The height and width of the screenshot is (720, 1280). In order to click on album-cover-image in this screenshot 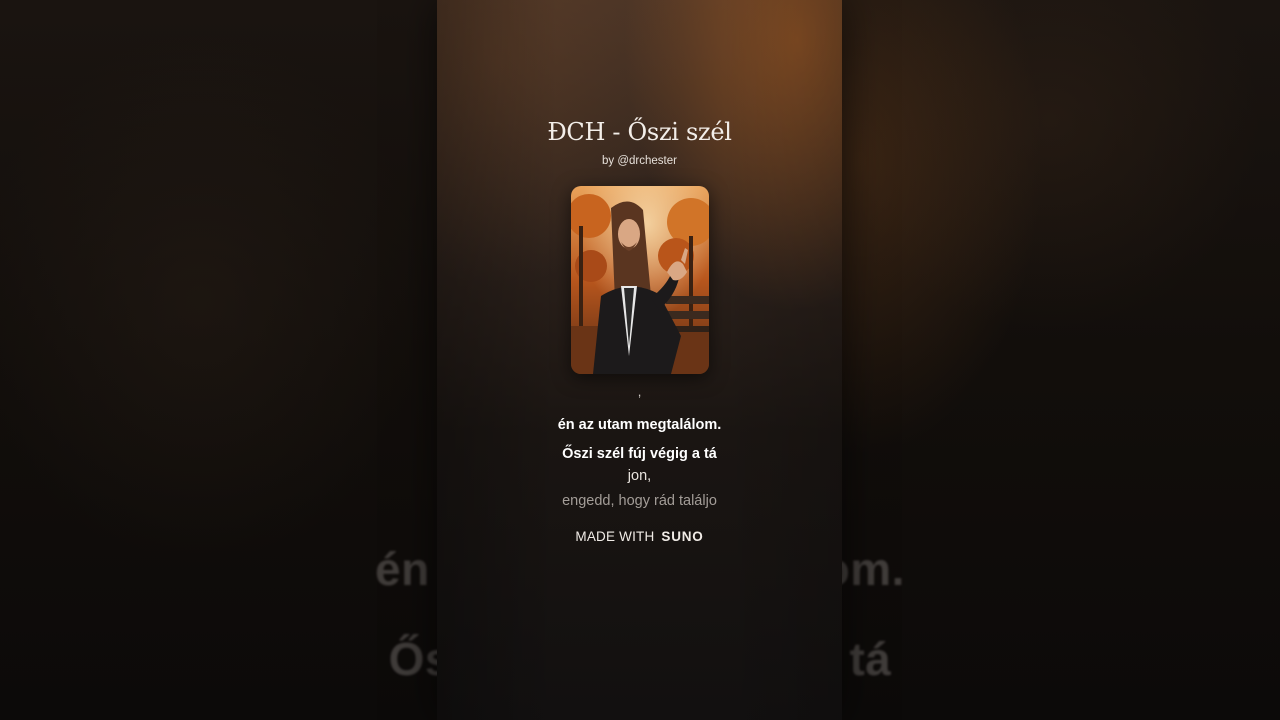, I will do `click(640, 280)`.